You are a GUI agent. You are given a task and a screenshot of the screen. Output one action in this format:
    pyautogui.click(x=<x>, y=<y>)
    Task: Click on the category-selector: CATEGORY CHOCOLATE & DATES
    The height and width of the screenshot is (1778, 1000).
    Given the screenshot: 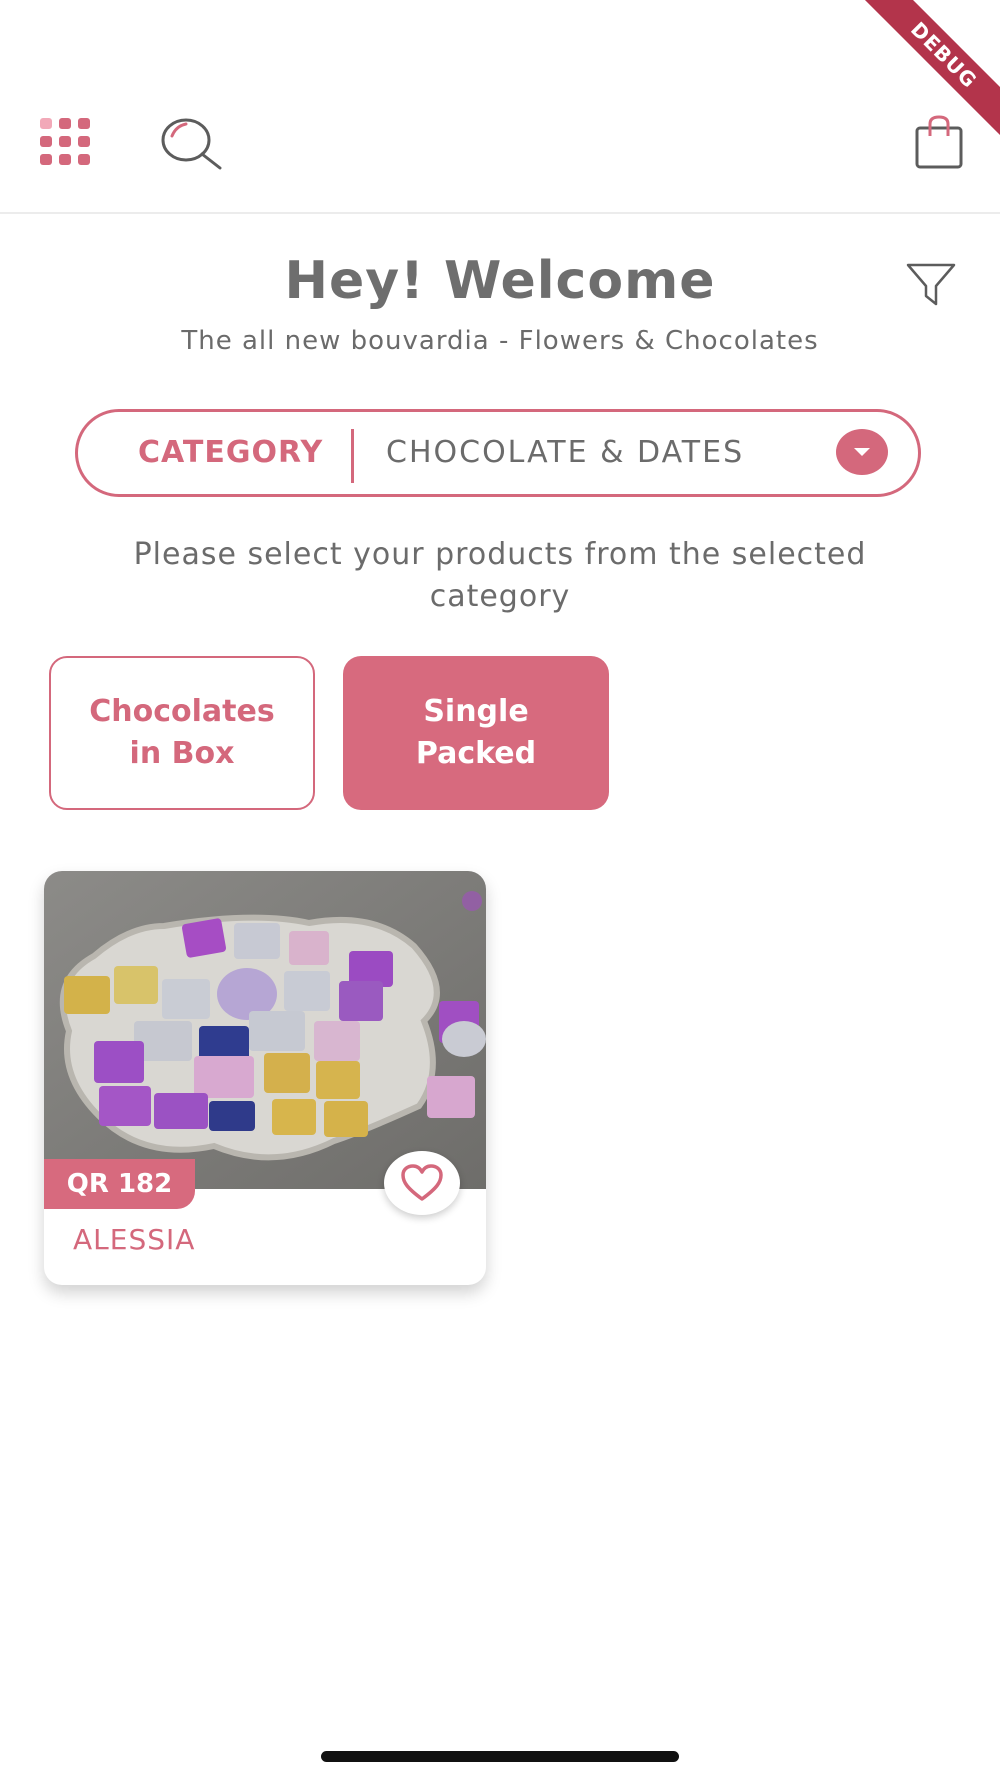 What is the action you would take?
    pyautogui.click(x=498, y=453)
    